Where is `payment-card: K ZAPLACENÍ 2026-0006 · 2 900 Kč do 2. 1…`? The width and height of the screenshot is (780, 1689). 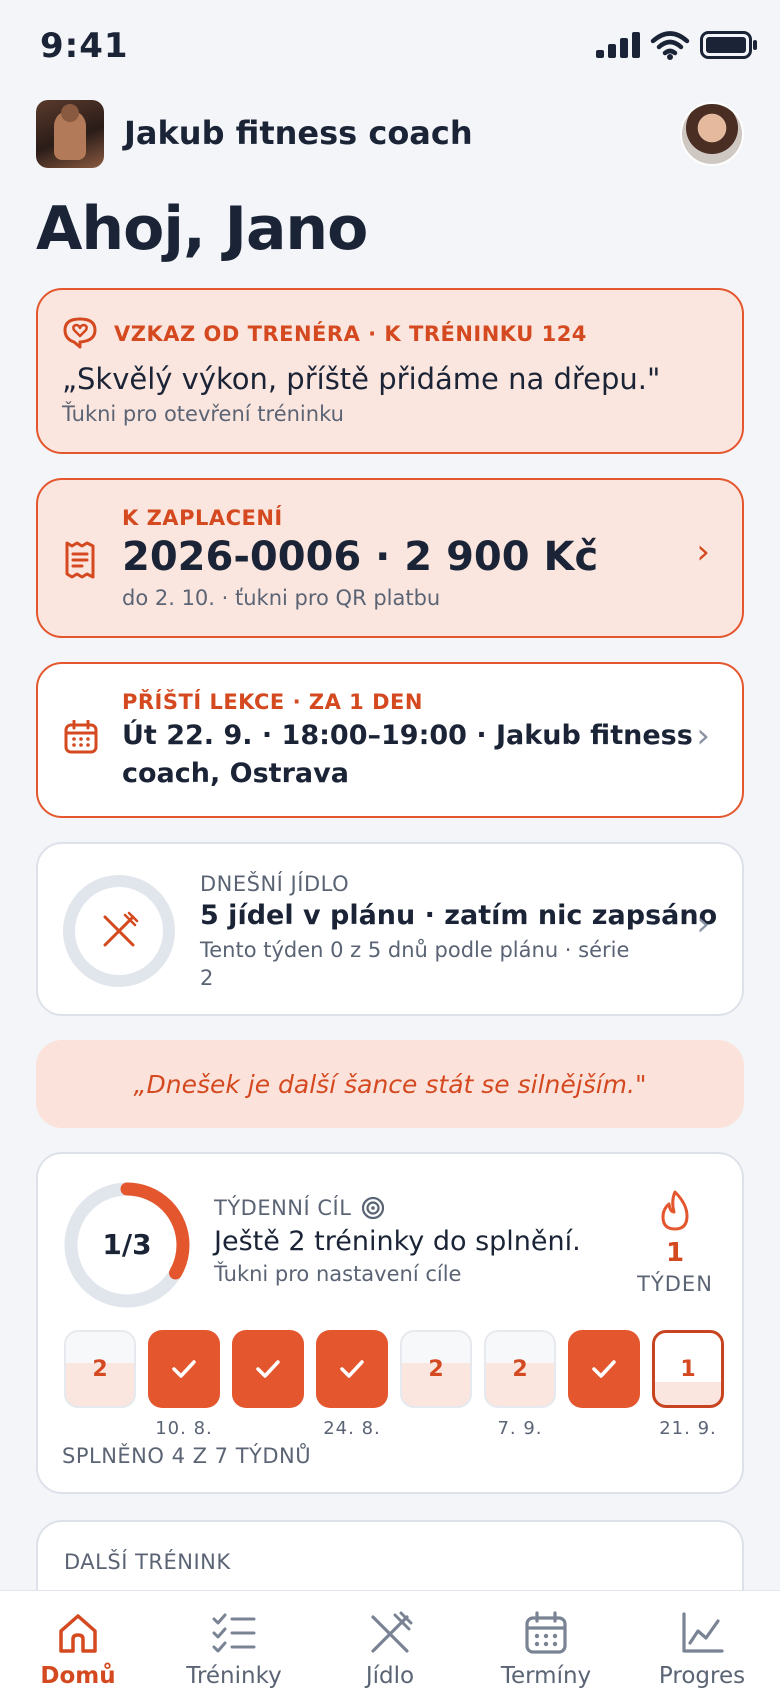 payment-card: K ZAPLACENÍ 2026-0006 · 2 900 Kč do 2. 1… is located at coordinates (390, 558).